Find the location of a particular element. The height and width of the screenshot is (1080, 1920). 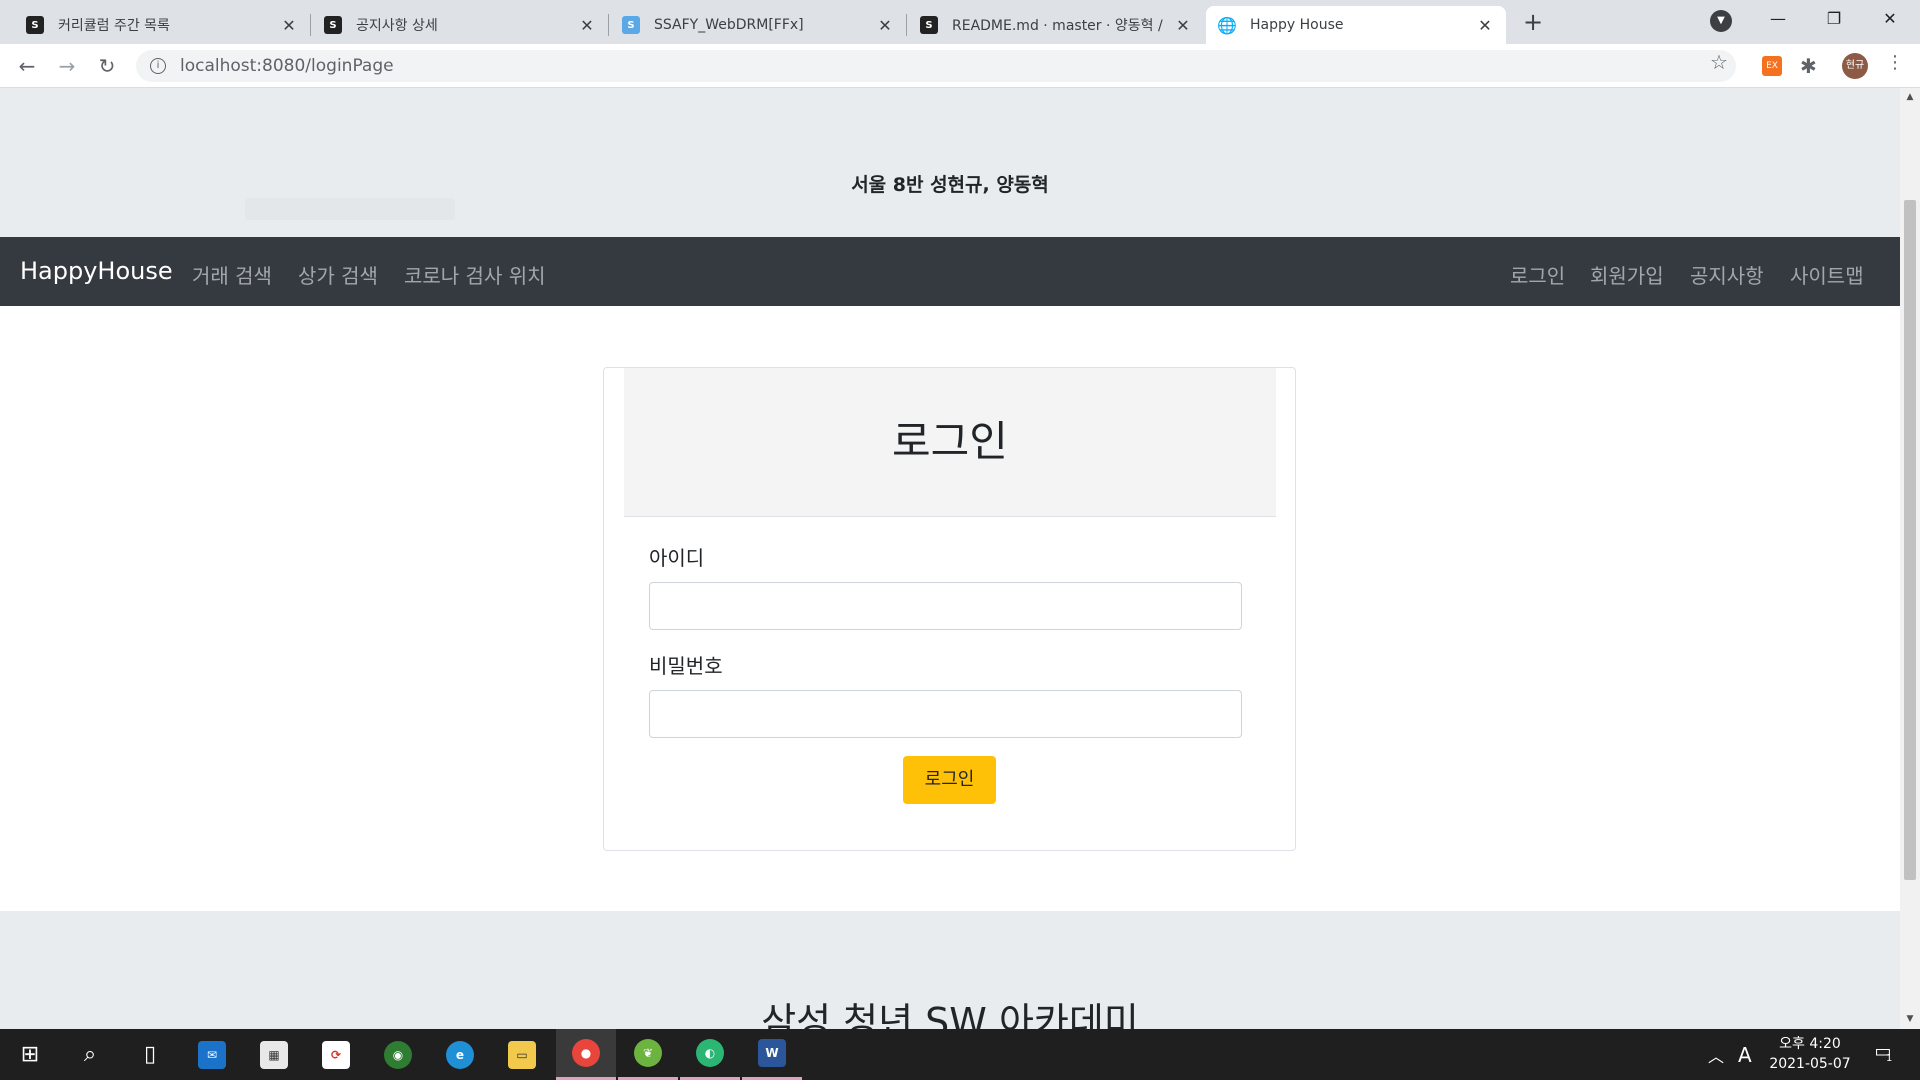

login-title: 로그인 is located at coordinates (950, 441).